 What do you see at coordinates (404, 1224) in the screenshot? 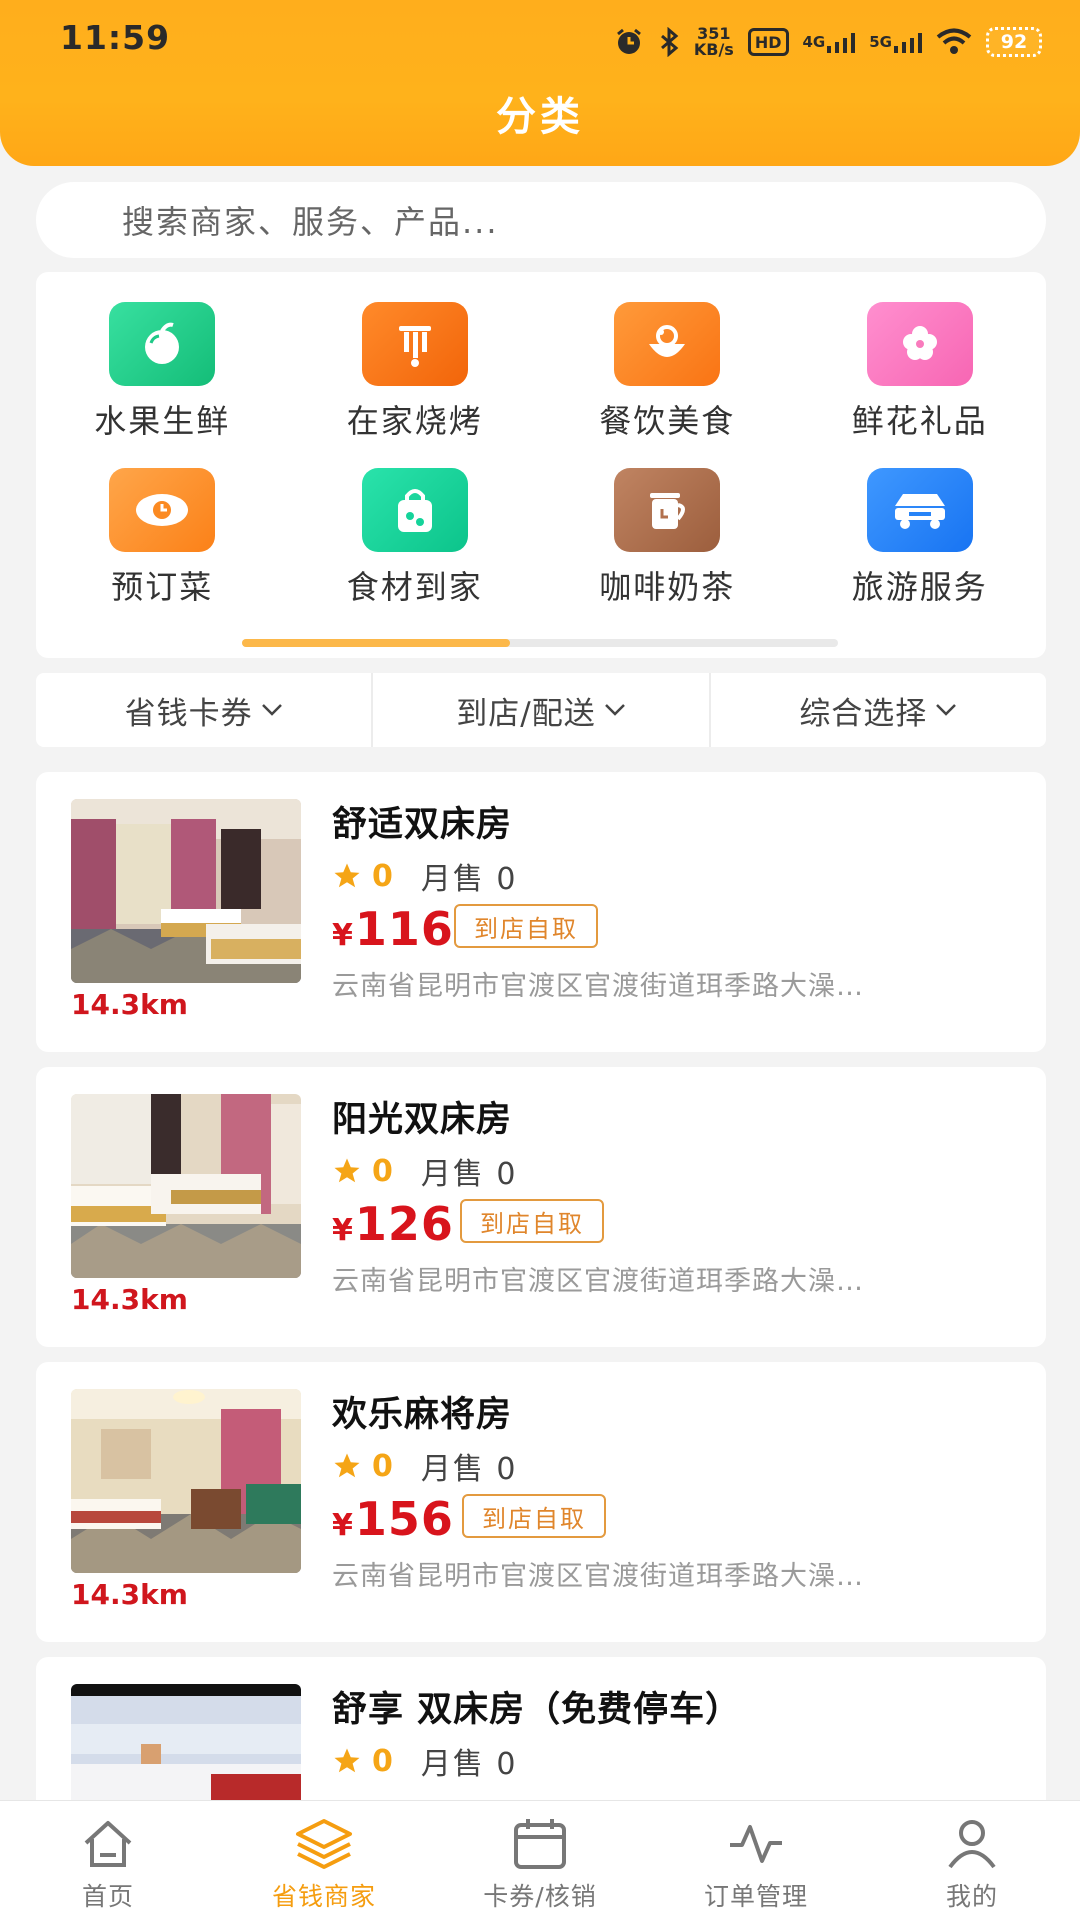
I see `price-amount: 126` at bounding box center [404, 1224].